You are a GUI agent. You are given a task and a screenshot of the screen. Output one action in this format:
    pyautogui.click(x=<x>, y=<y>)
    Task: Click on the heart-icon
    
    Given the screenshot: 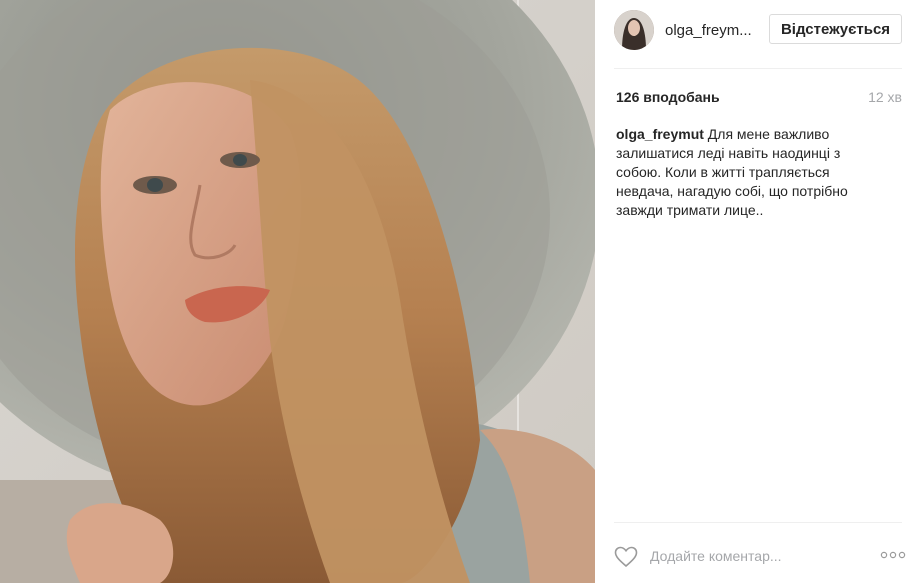 What is the action you would take?
    pyautogui.click(x=626, y=557)
    